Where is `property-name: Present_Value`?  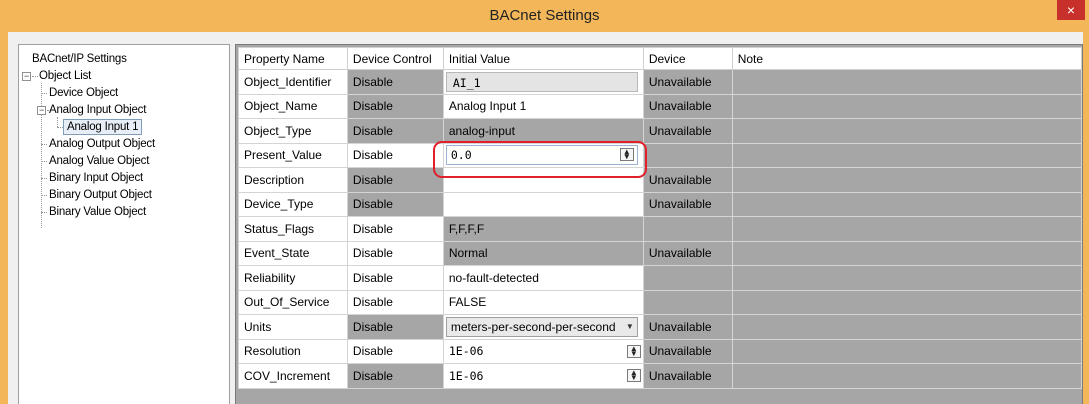
property-name: Present_Value is located at coordinates (293, 155).